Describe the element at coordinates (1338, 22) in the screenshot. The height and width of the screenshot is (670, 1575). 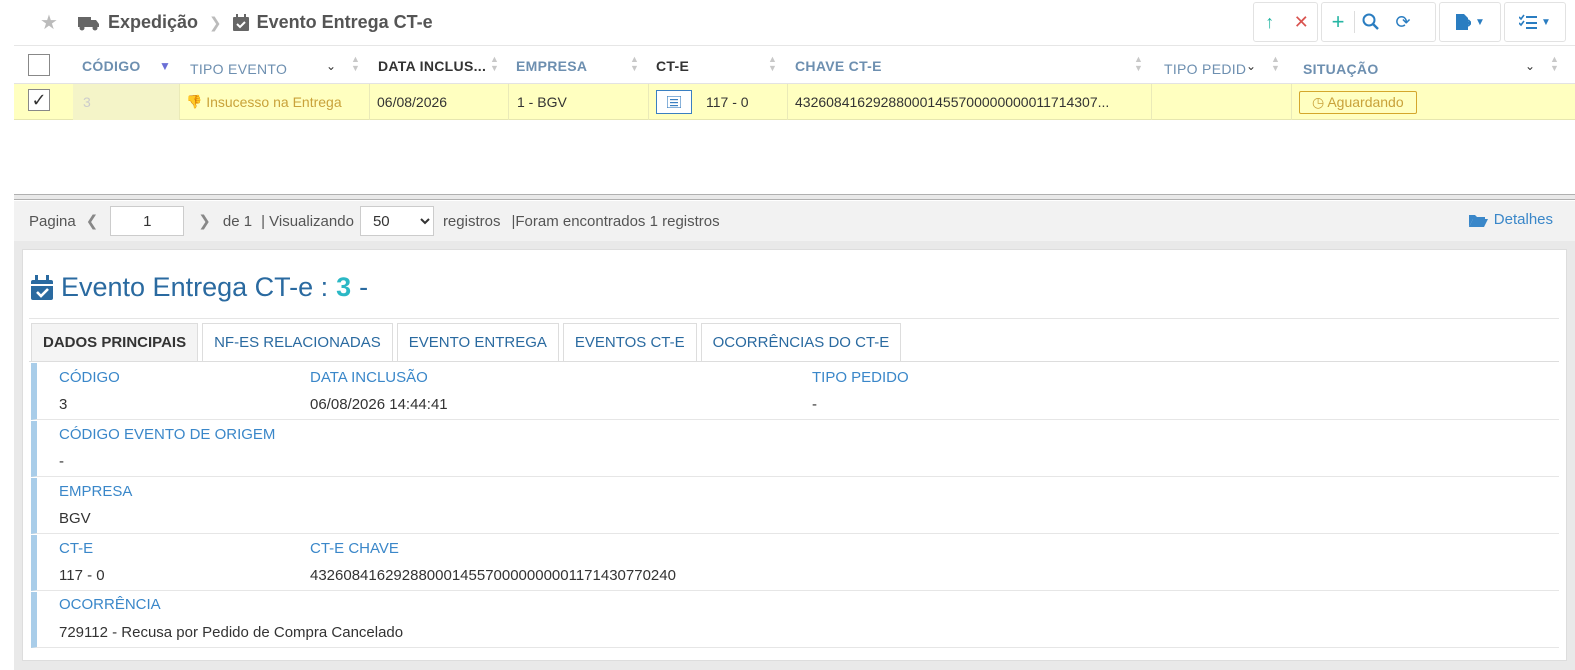
I see `add-icon: +` at that location.